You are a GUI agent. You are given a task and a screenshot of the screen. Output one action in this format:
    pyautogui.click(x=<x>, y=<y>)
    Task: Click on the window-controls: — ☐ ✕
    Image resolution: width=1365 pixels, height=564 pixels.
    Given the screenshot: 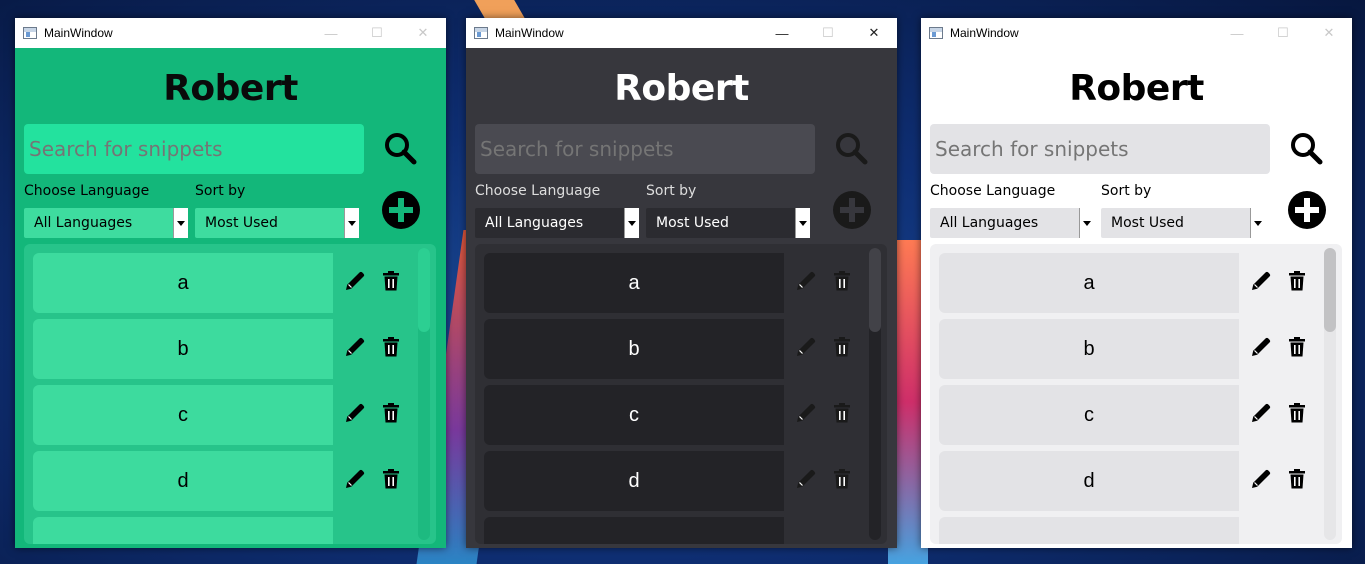 What is the action you would take?
    pyautogui.click(x=377, y=33)
    